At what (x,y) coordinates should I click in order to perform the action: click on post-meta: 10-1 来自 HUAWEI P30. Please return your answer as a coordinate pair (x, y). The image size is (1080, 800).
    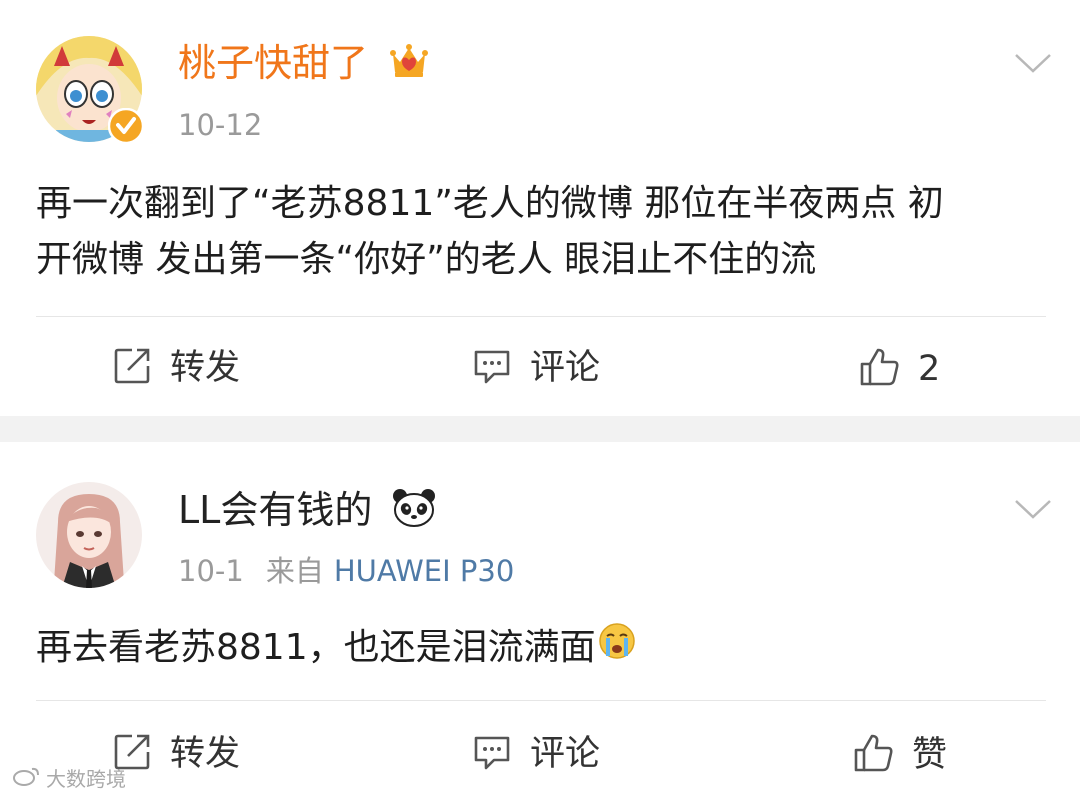
    Looking at the image, I should click on (346, 571).